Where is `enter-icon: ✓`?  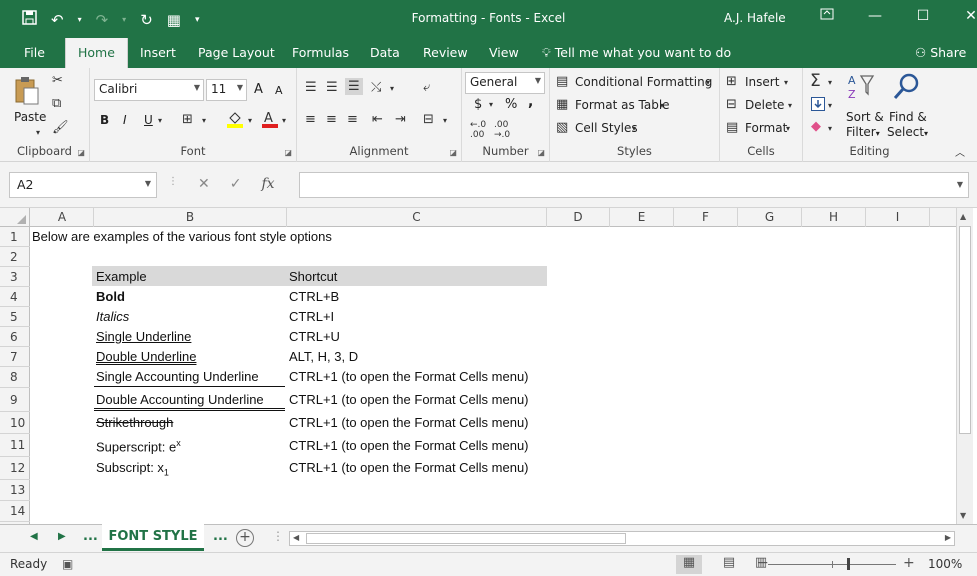
enter-icon: ✓ is located at coordinates (236, 184).